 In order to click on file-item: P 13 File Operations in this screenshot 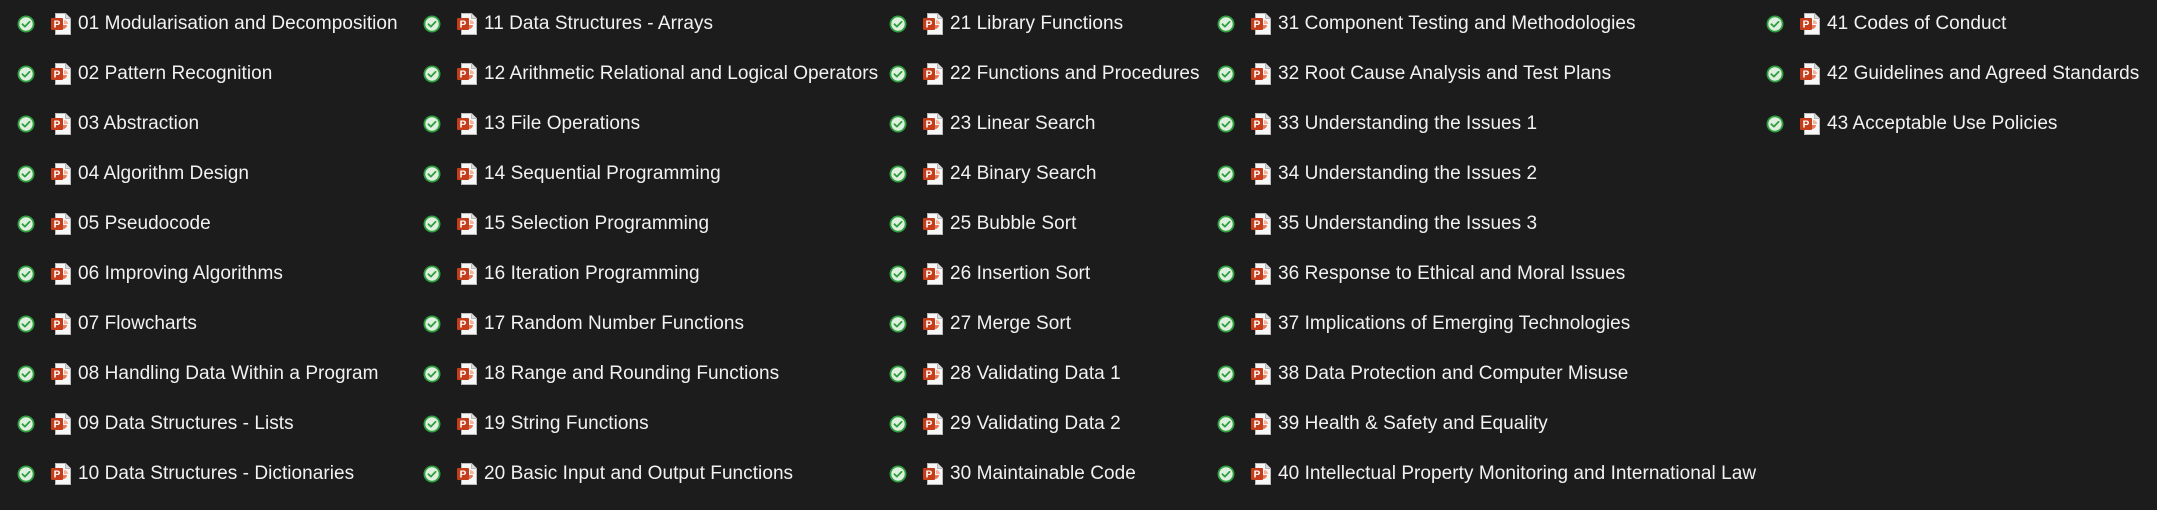, I will do `click(531, 124)`.